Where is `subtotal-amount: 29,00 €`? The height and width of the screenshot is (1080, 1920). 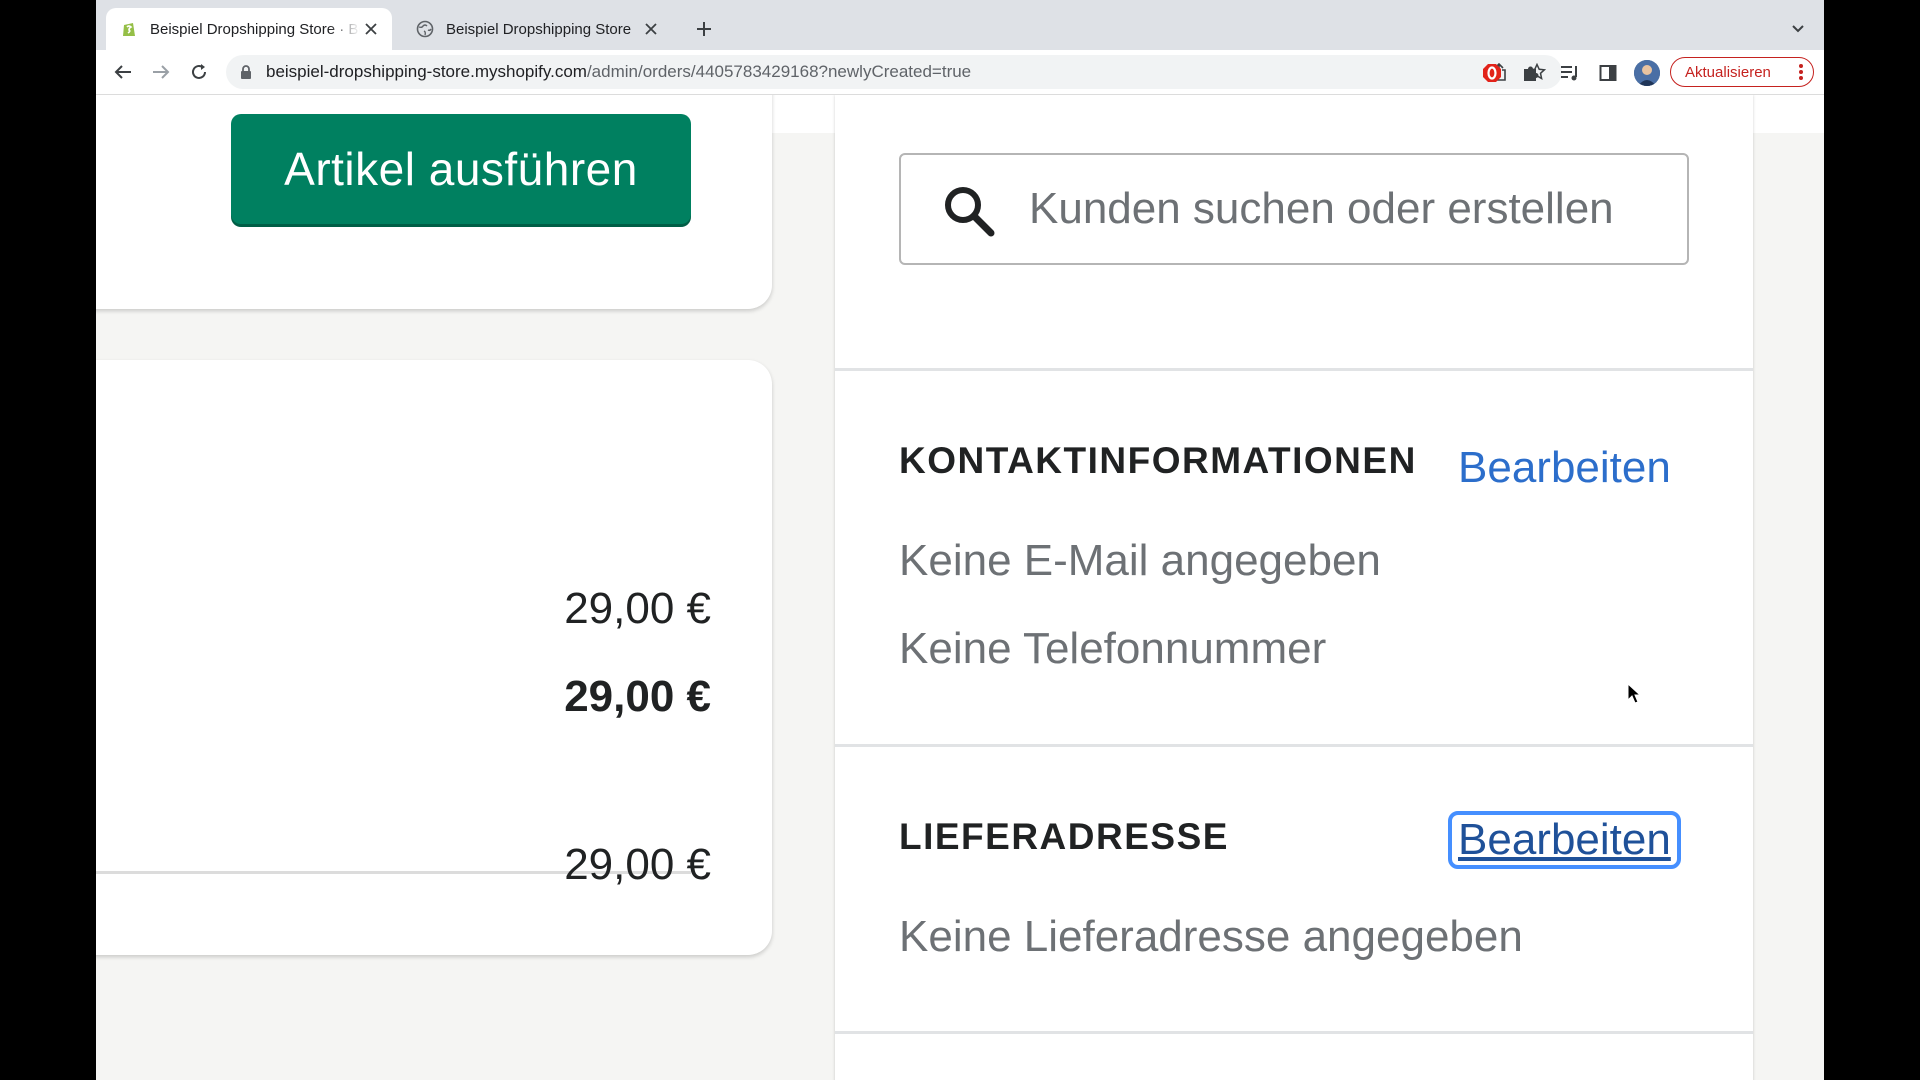 subtotal-amount: 29,00 € is located at coordinates (637, 608).